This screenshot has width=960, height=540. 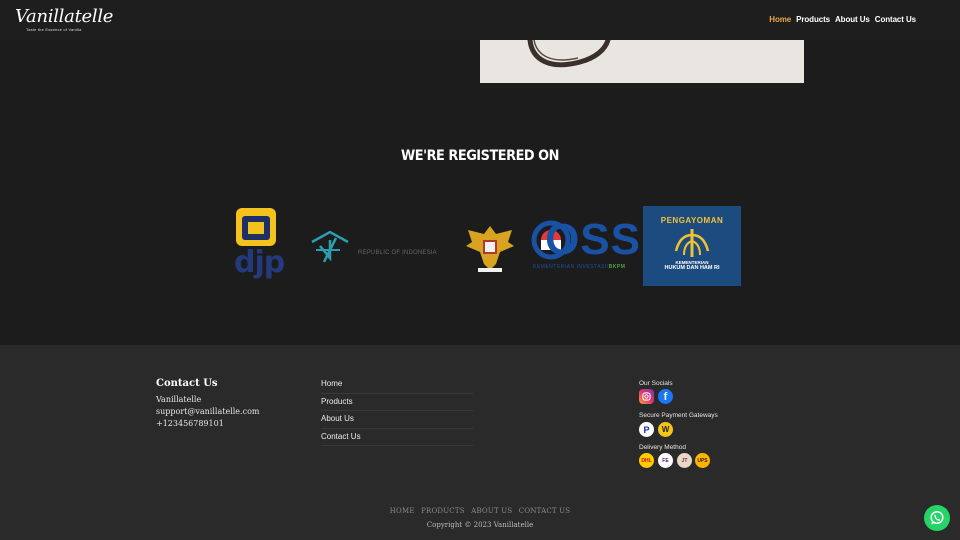 What do you see at coordinates (490, 247) in the screenshot?
I see `garuda-emblem` at bounding box center [490, 247].